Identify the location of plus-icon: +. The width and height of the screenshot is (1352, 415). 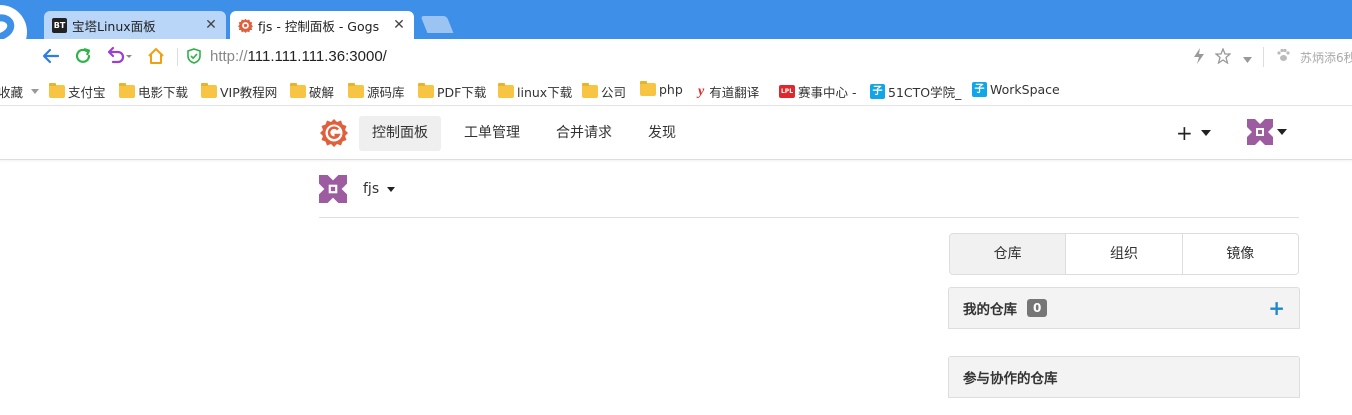
(1184, 133).